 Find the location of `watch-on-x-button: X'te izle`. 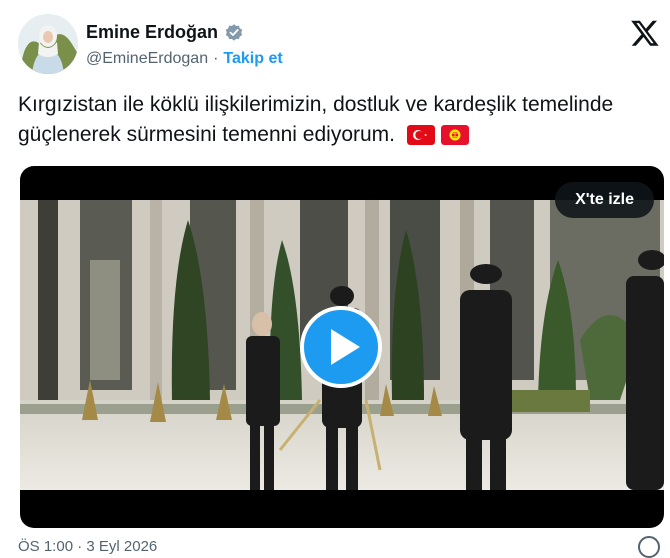

watch-on-x-button: X'te izle is located at coordinates (604, 200).